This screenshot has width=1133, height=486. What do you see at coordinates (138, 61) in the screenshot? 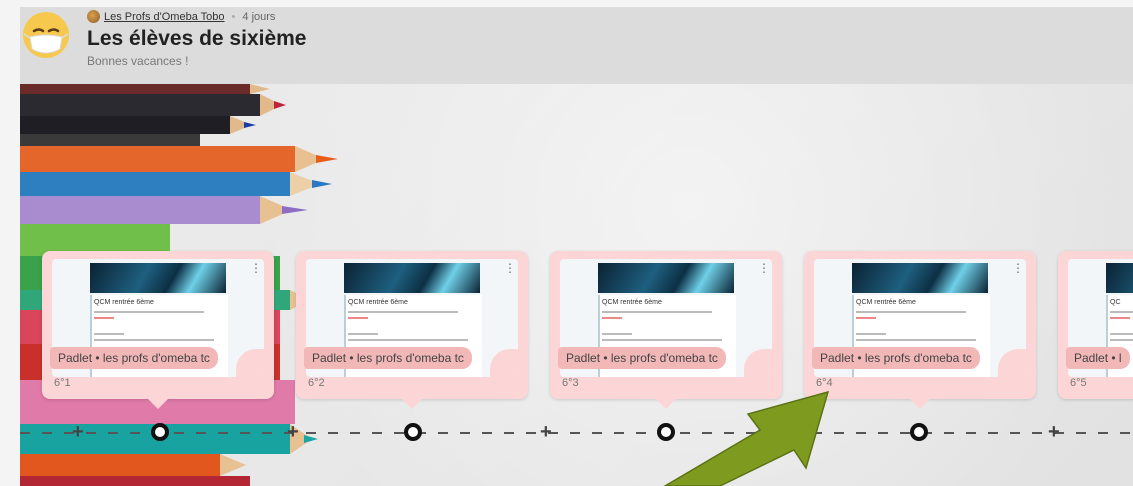
I see `board-subtitle: Bonnes vacances !` at bounding box center [138, 61].